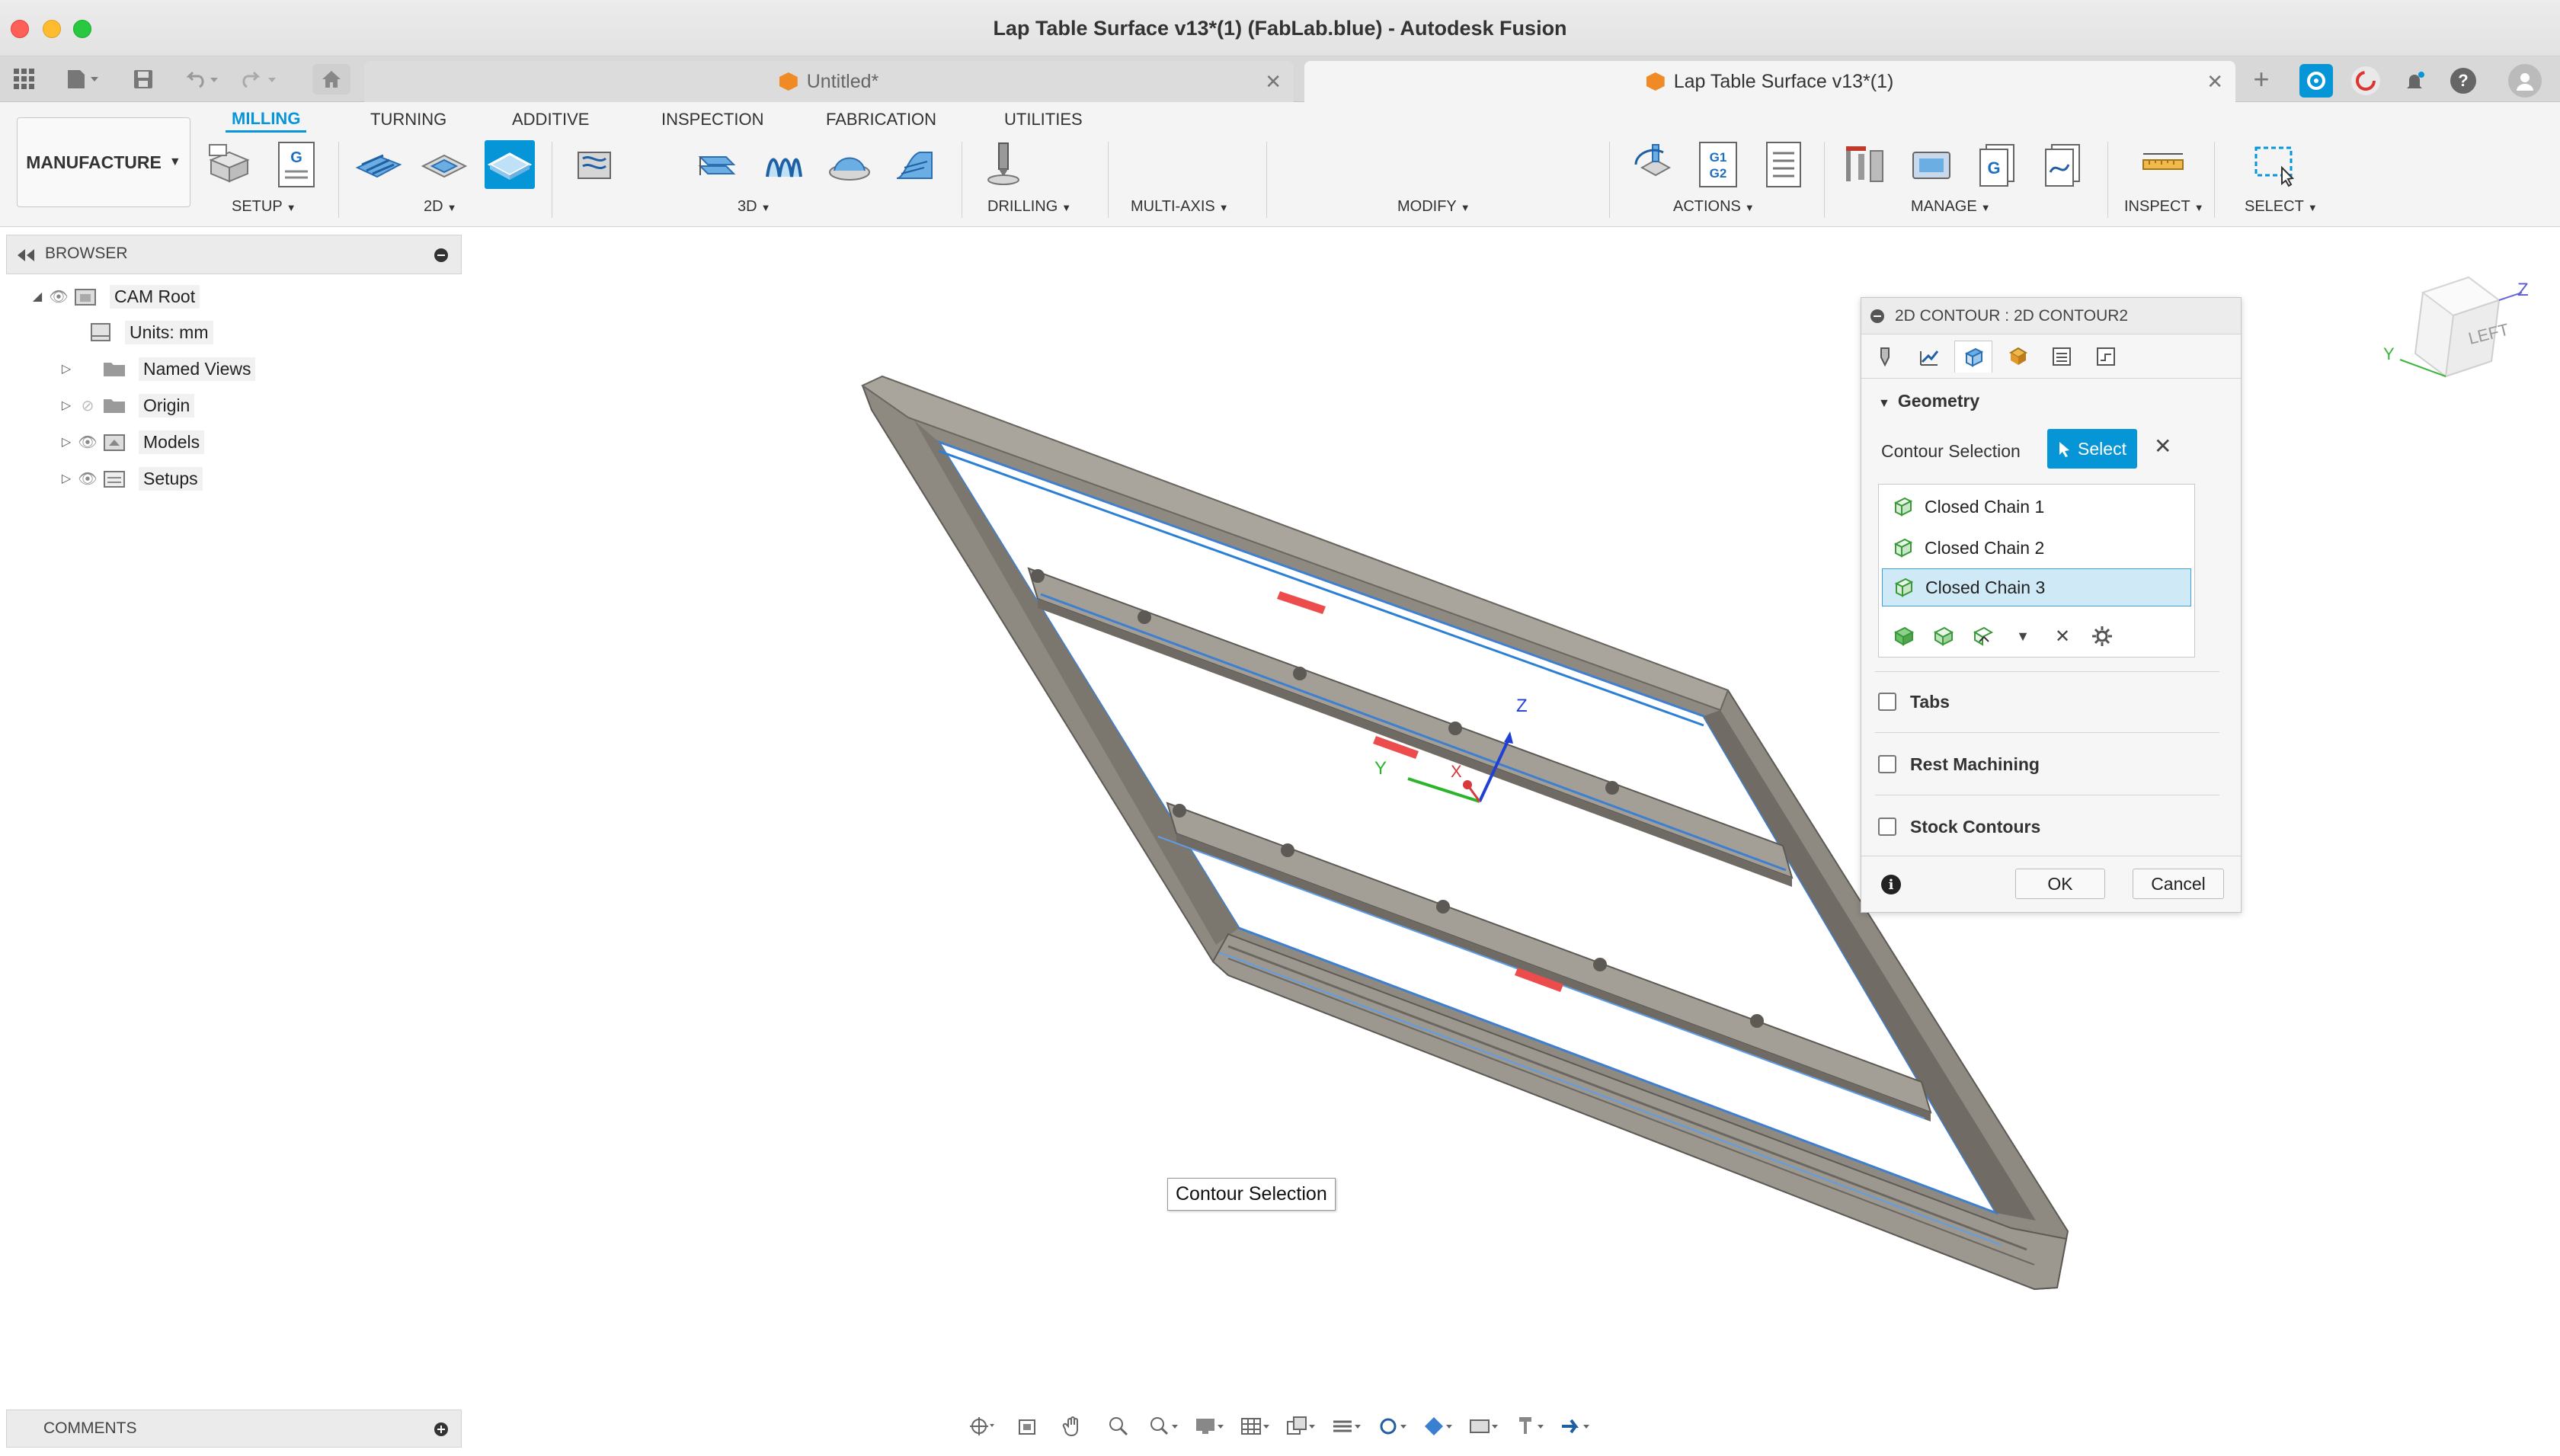  What do you see at coordinates (260, 79) in the screenshot?
I see `redo-icon` at bounding box center [260, 79].